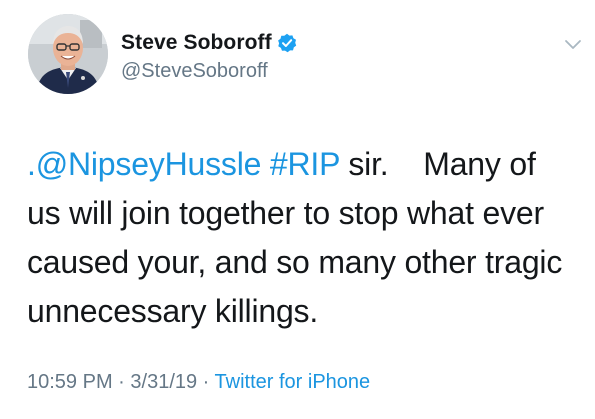 This screenshot has height=419, width=595. I want to click on tweet-line-1: .@NipseyHussle #RIP sir. Many of, so click(307, 164).